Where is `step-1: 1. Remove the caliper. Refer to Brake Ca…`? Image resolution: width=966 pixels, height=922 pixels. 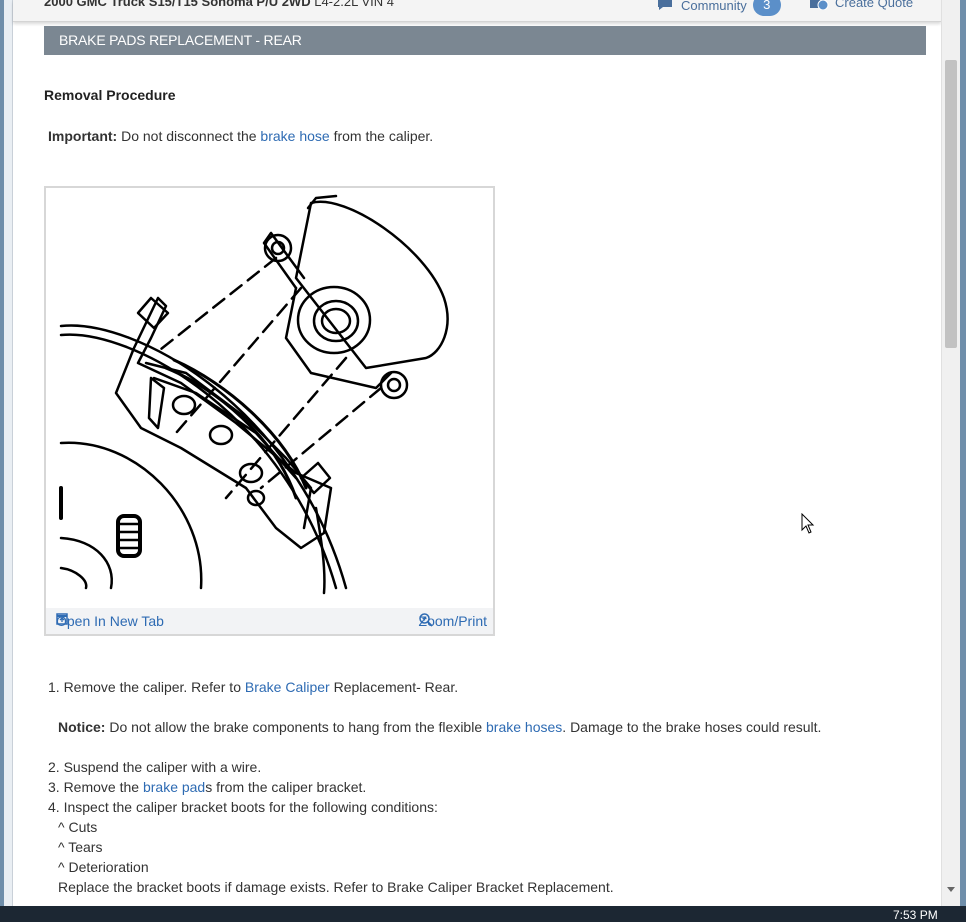 step-1: 1. Remove the caliper. Refer to Brake Ca… is located at coordinates (253, 687).